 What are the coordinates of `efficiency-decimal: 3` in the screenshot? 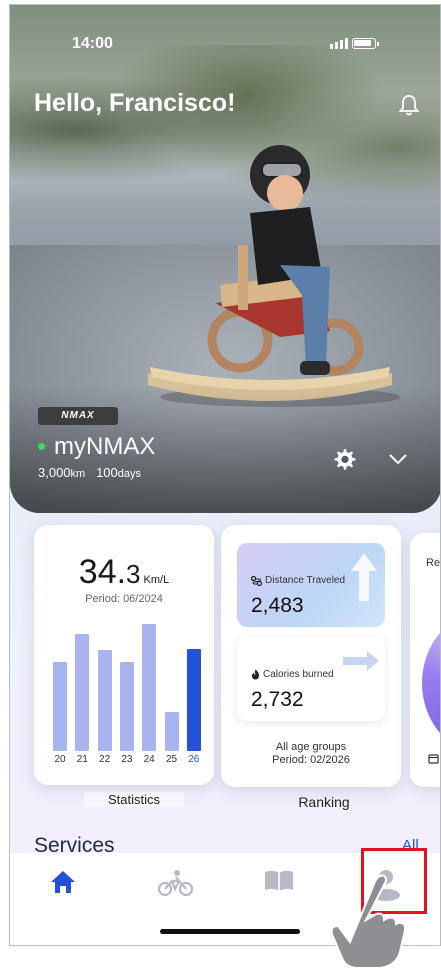 It's located at (133, 574).